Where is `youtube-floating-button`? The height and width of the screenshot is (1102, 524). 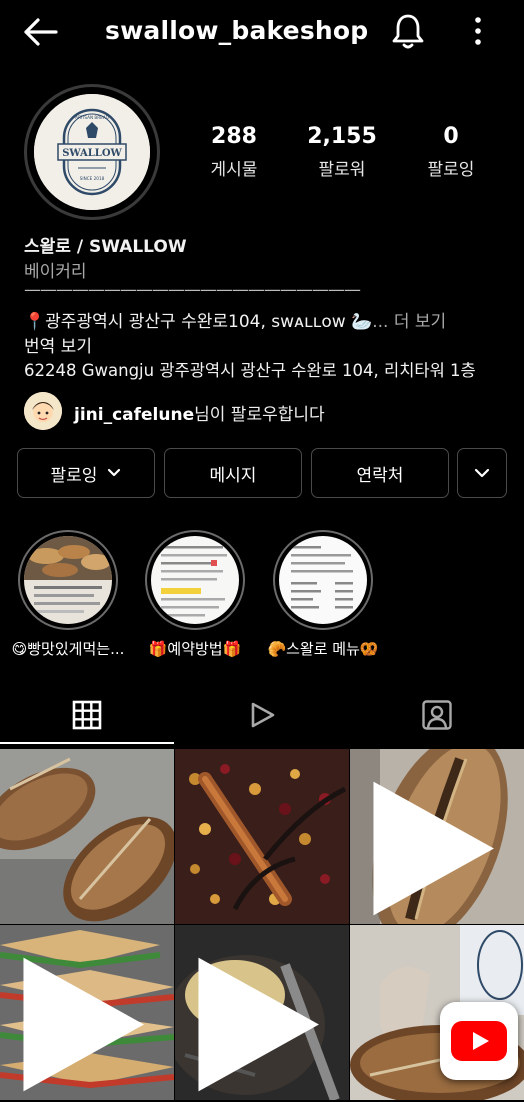 youtube-floating-button is located at coordinates (479, 1041).